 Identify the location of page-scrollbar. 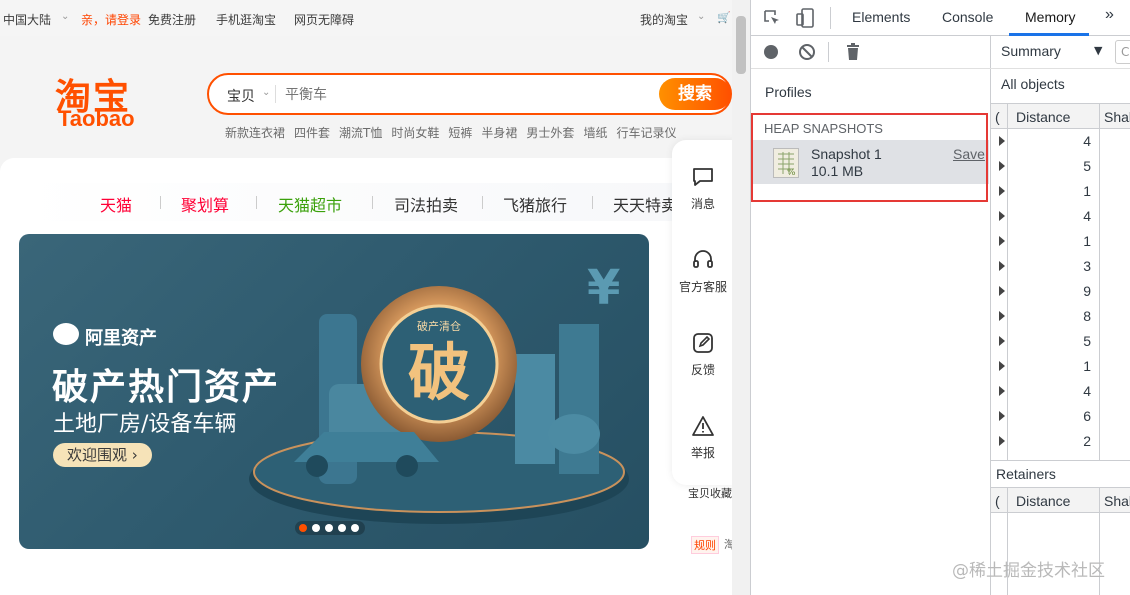
(741, 297).